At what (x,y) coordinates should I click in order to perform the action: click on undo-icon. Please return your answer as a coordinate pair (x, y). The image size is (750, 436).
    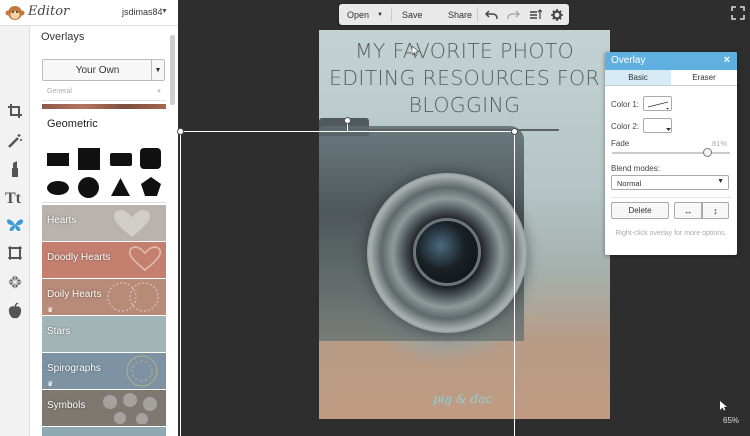
    Looking at the image, I should click on (491, 14).